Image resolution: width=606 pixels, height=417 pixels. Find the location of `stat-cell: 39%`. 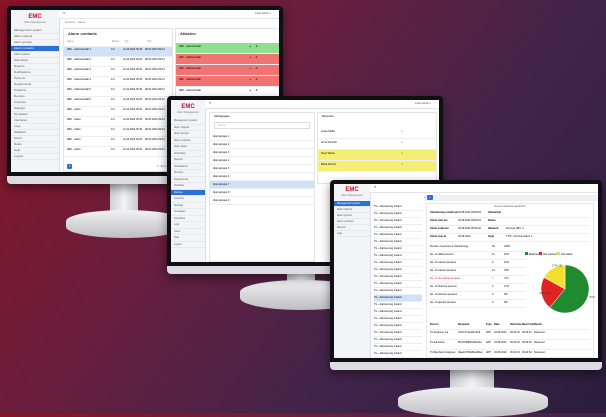

stat-cell: 39% is located at coordinates (507, 278).